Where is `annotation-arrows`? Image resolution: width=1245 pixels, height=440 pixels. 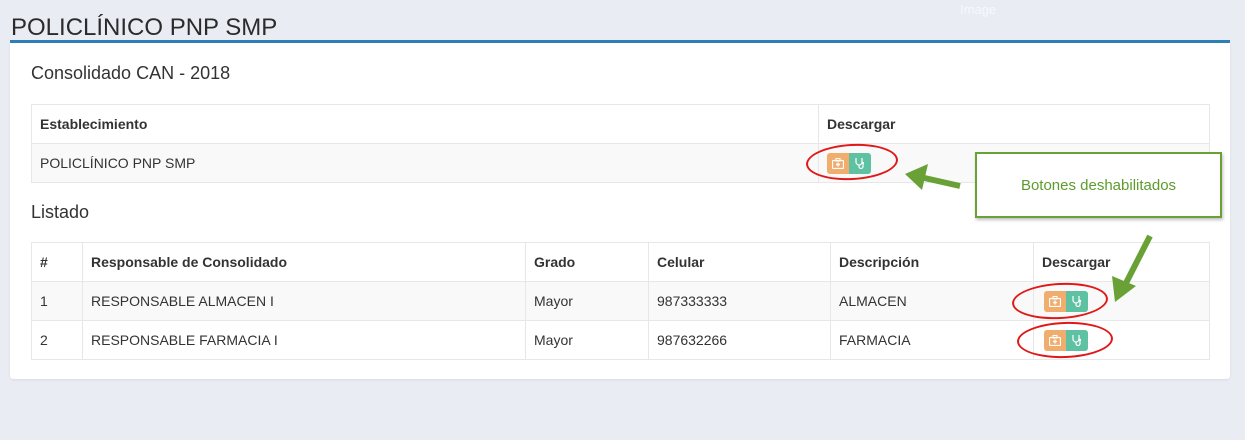 annotation-arrows is located at coordinates (1029, 233).